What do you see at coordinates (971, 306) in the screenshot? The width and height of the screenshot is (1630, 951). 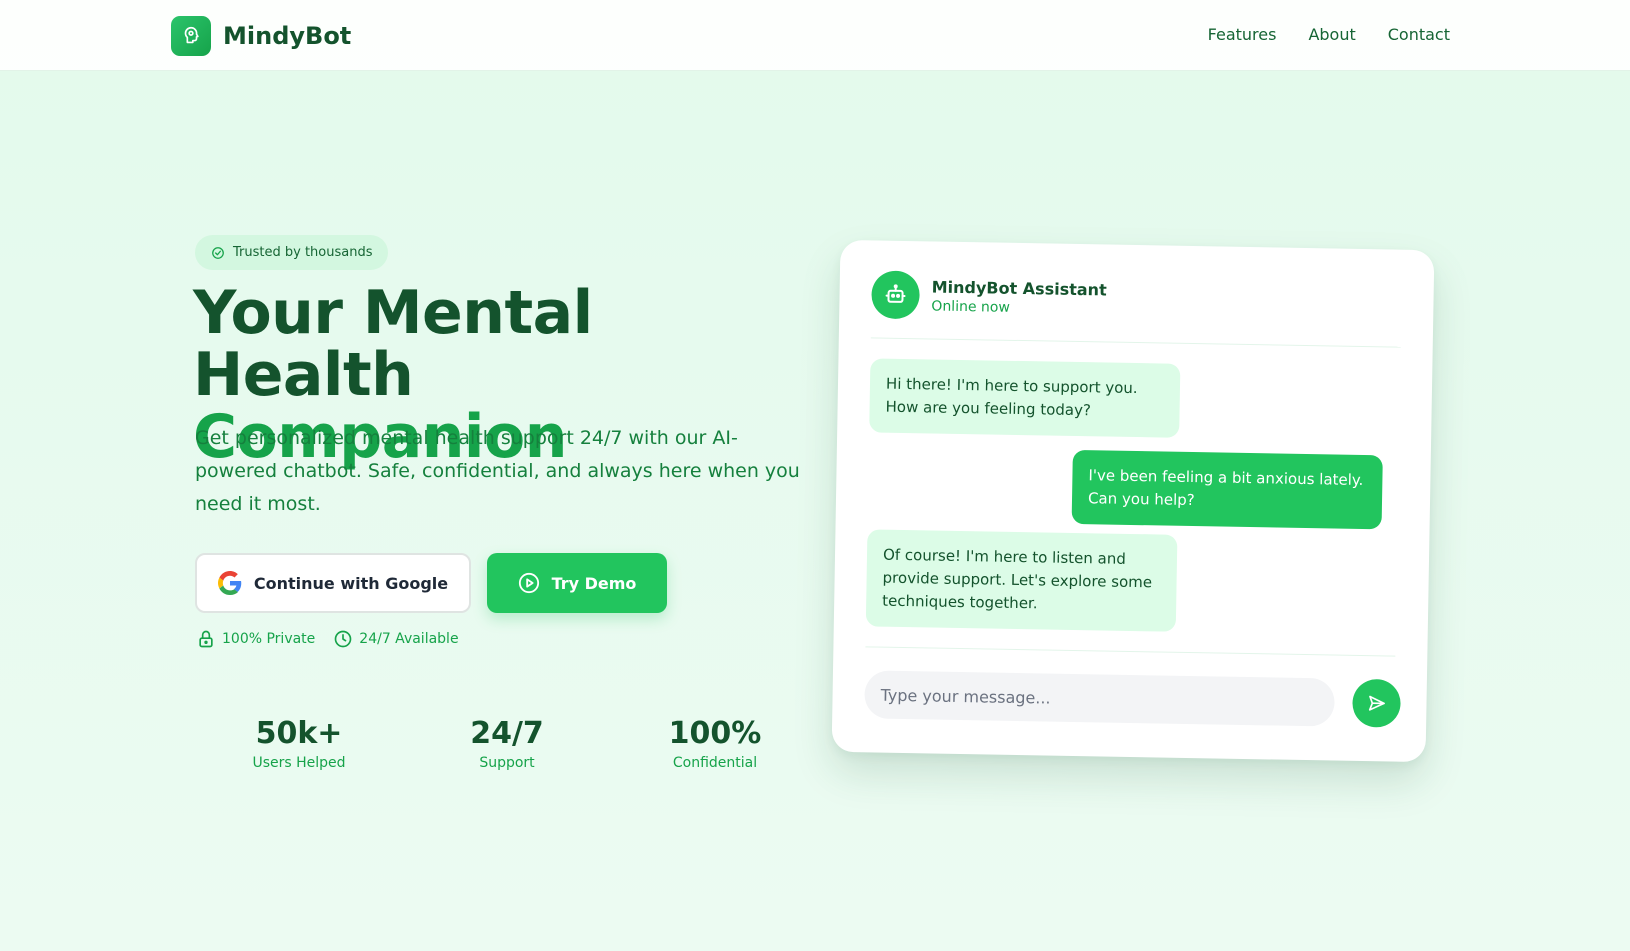 I see `assistant-status: Online now` at bounding box center [971, 306].